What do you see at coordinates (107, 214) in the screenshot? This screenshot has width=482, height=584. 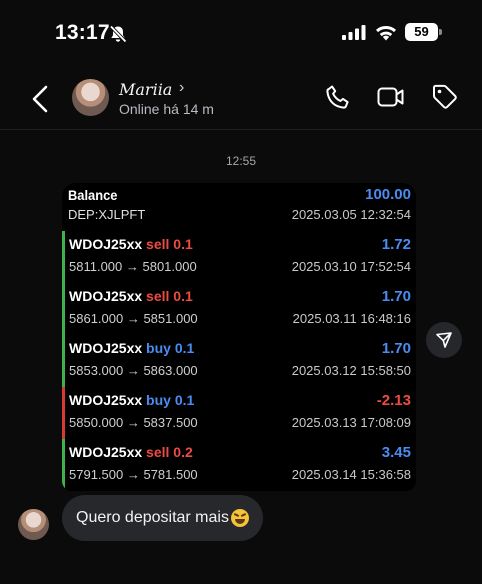 I see `deposit-id: DEP:XJLPFT` at bounding box center [107, 214].